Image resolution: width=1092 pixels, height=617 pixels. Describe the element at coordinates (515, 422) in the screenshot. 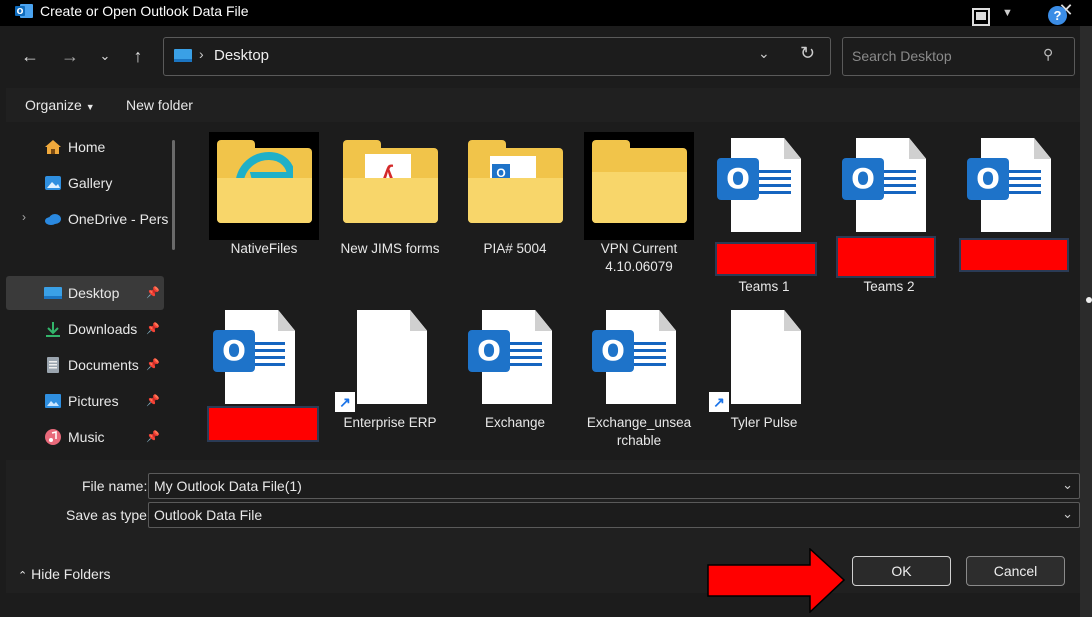

I see `file-name: Exchange` at that location.